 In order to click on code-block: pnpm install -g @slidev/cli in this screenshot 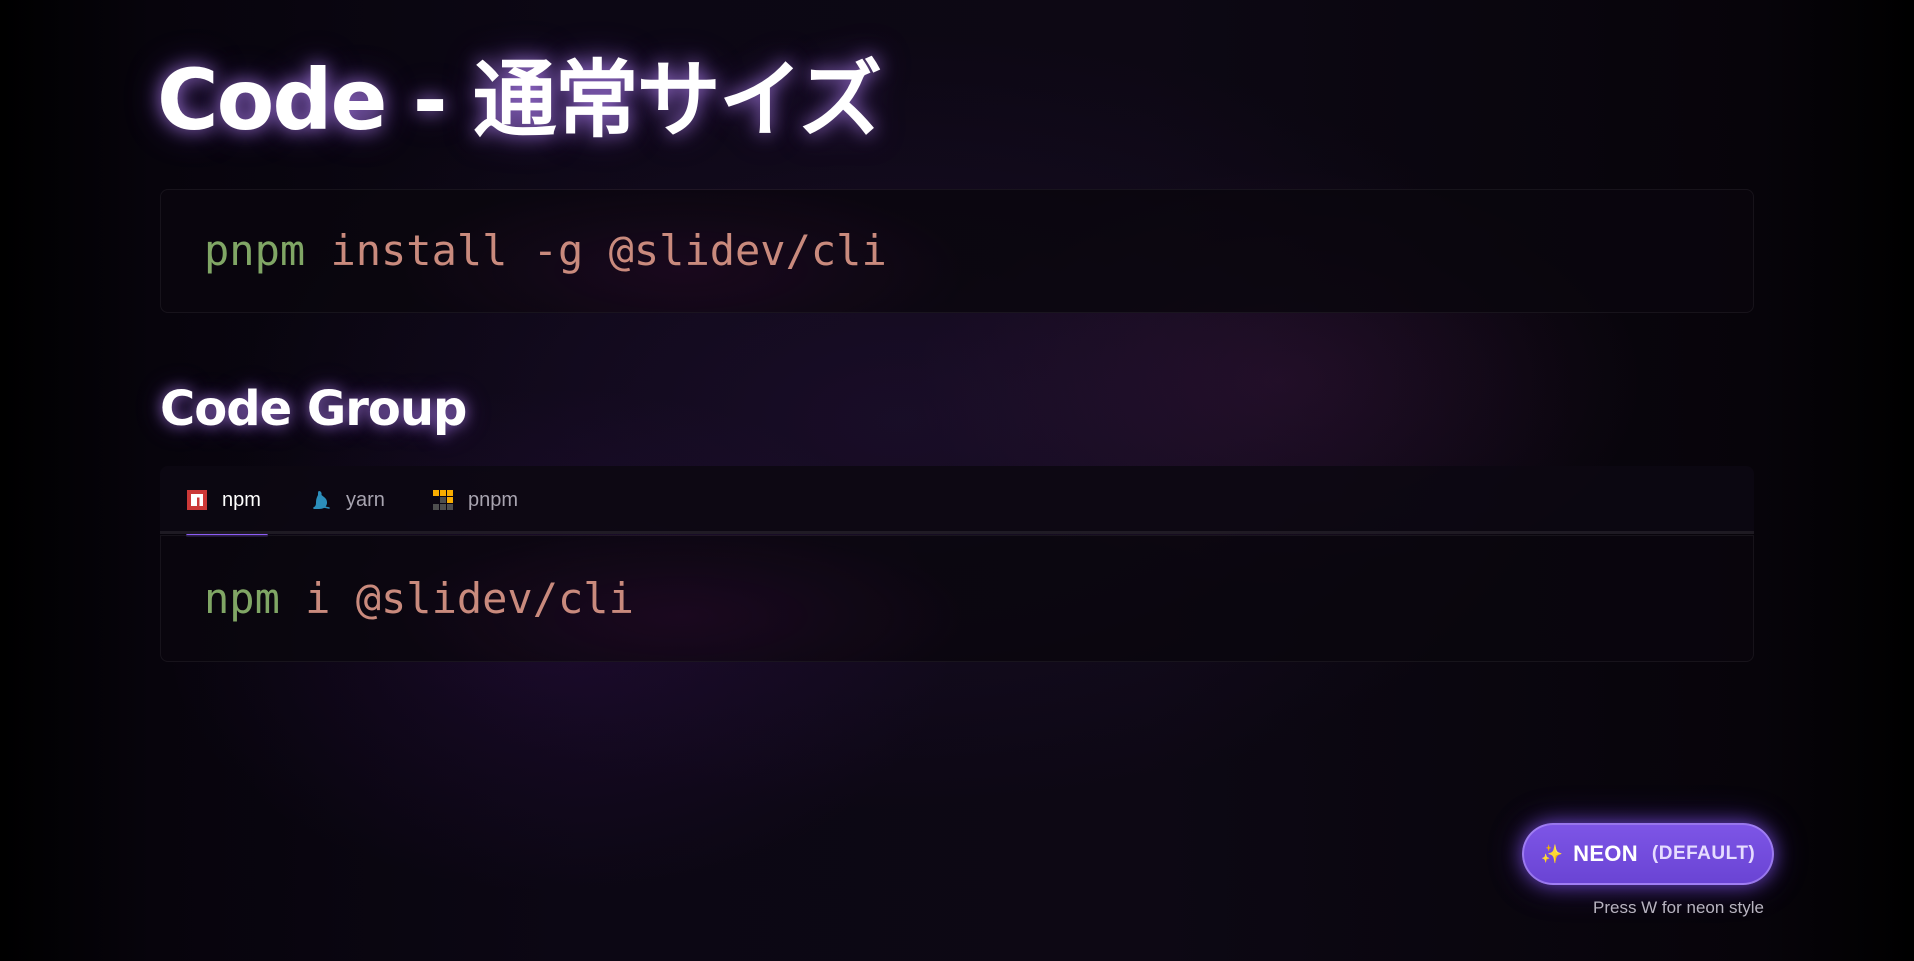, I will do `click(957, 251)`.